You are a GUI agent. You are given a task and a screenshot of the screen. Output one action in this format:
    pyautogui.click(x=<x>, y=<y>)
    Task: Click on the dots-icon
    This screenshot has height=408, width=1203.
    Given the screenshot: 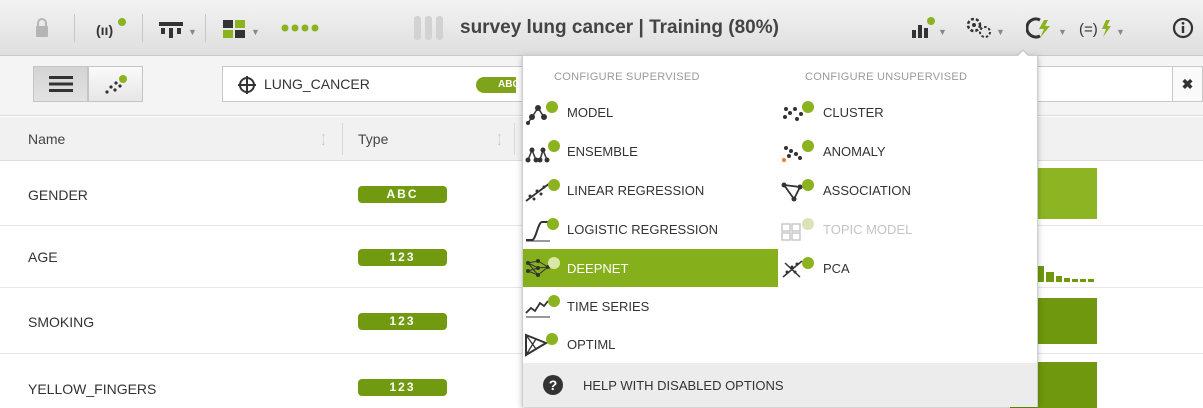 What is the action you would take?
    pyautogui.click(x=302, y=28)
    